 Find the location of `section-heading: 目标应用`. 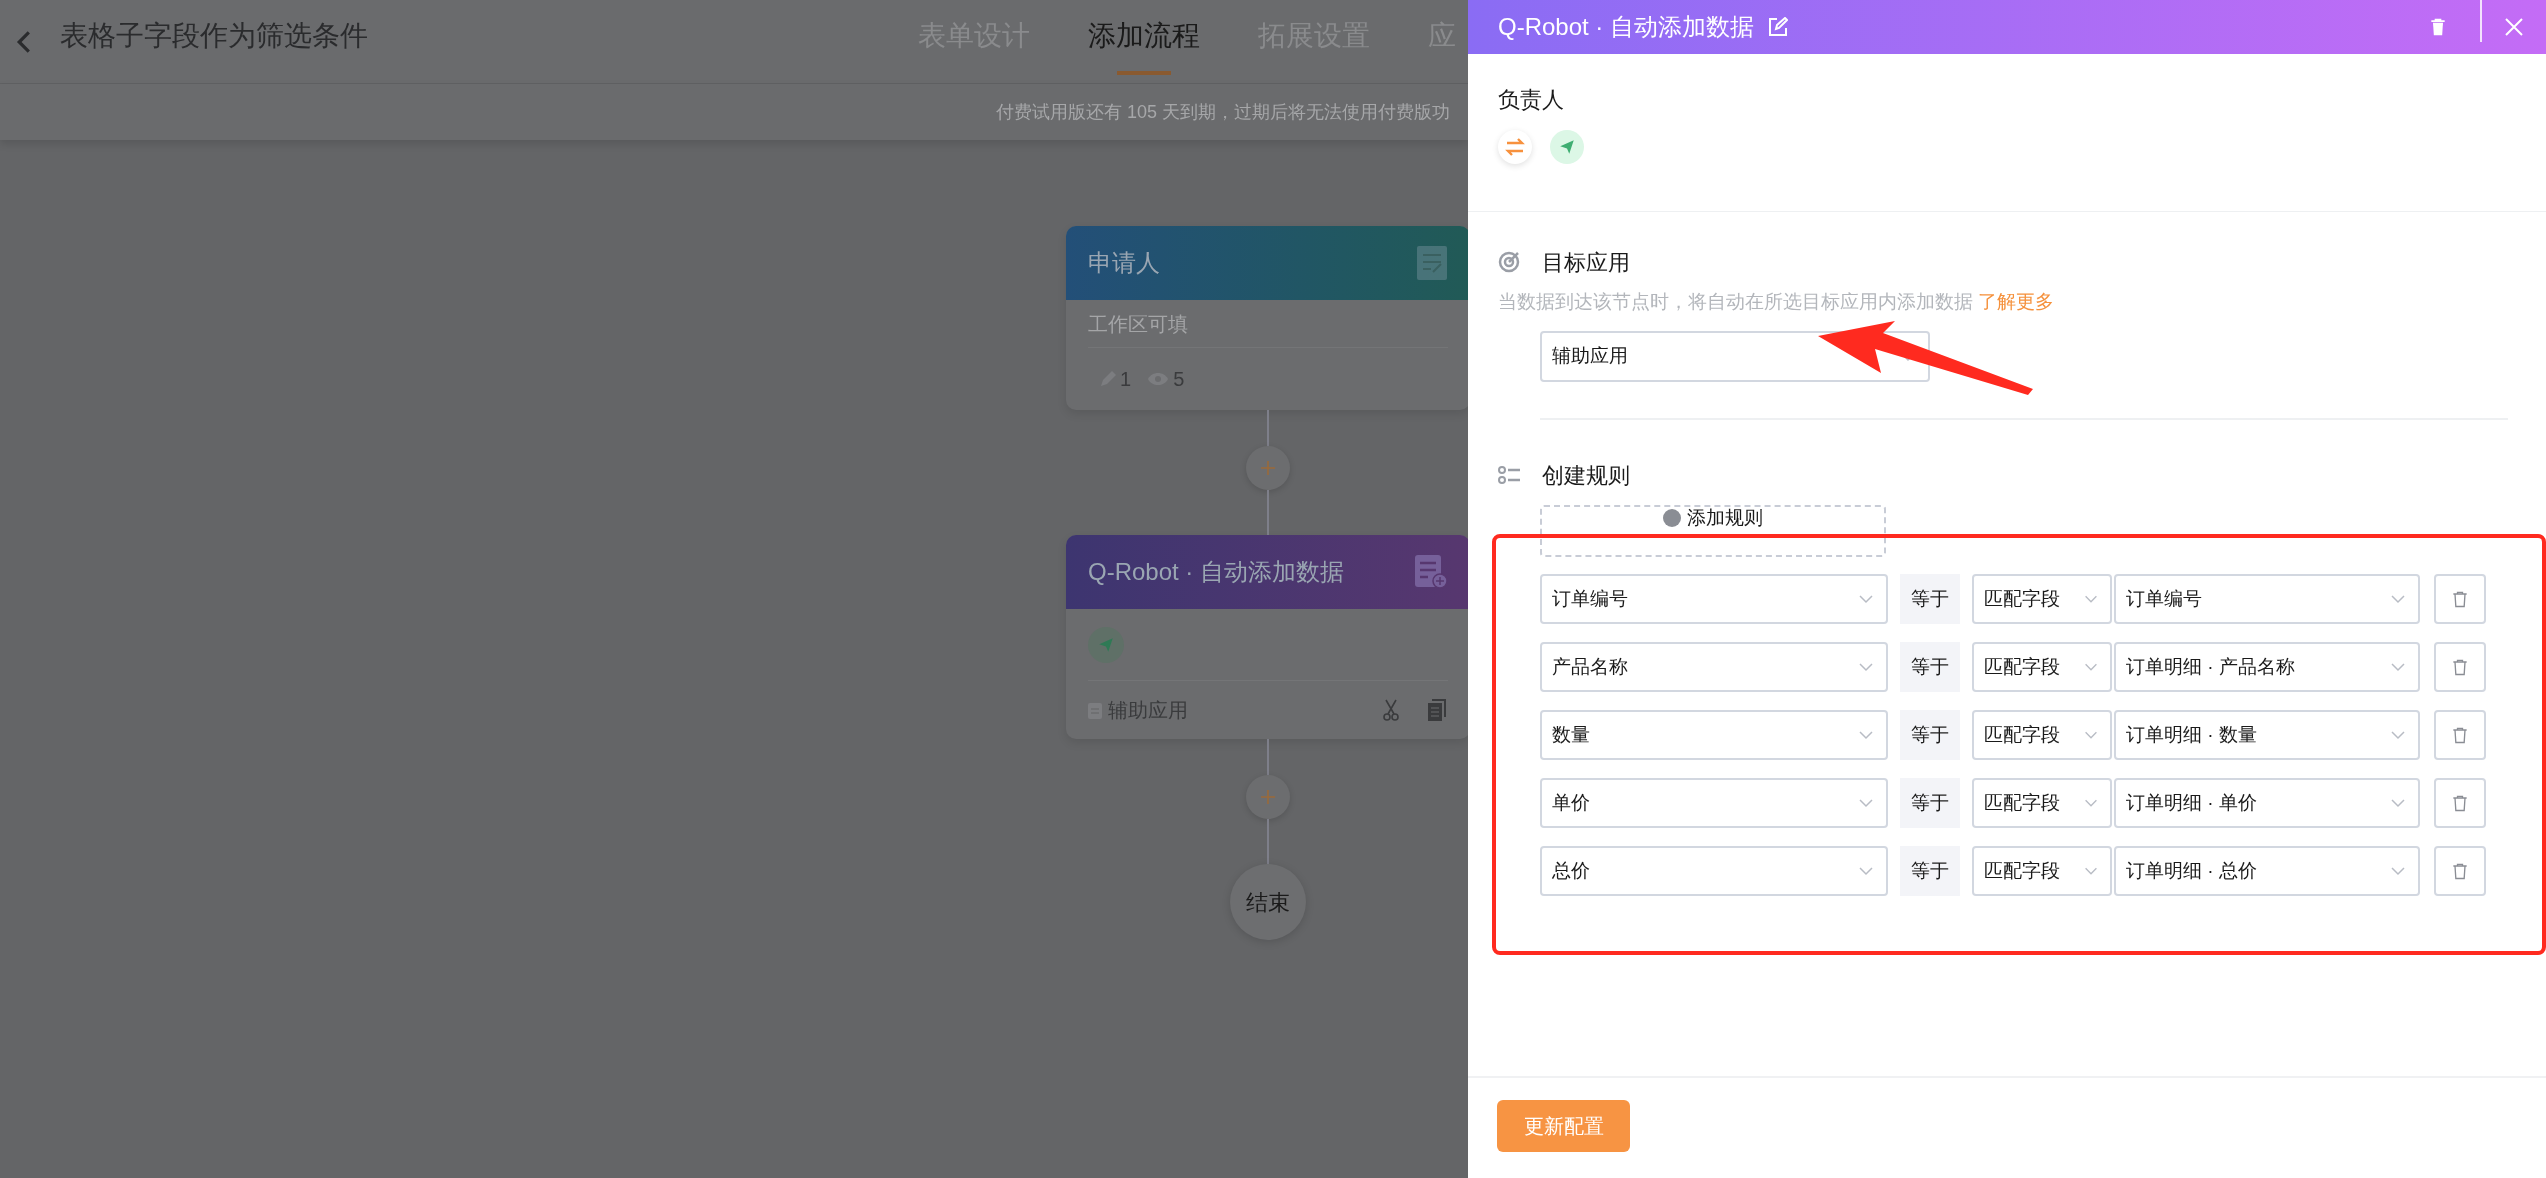

section-heading: 目标应用 is located at coordinates (1586, 262).